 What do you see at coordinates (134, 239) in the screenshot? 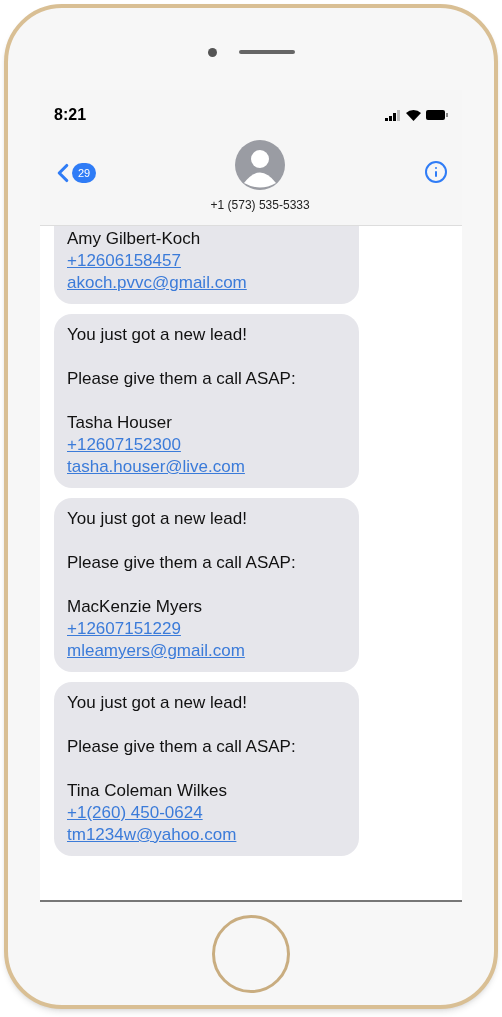
I see `lead-name: Amy Gilbert-Koch` at bounding box center [134, 239].